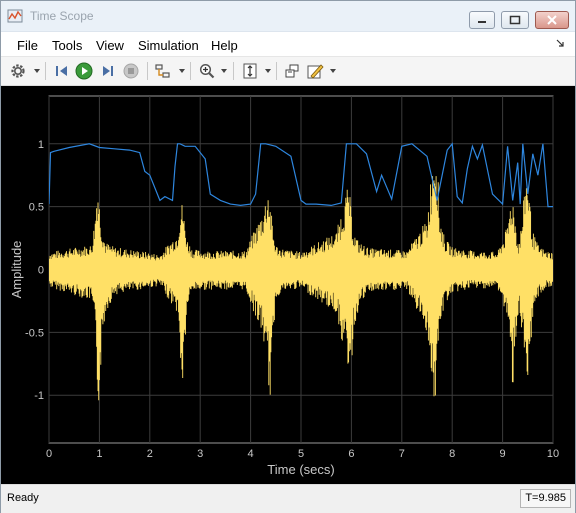 This screenshot has width=576, height=513. I want to click on settings-dropdown-caret, so click(37, 71).